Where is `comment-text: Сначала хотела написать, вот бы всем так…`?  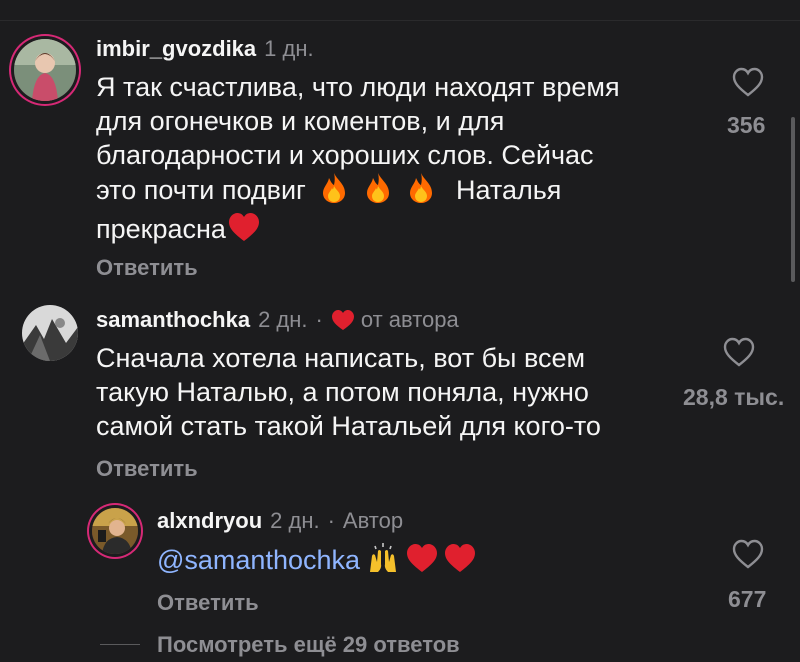 comment-text: Сначала хотела написать, вот бы всем так… is located at coordinates (348, 392).